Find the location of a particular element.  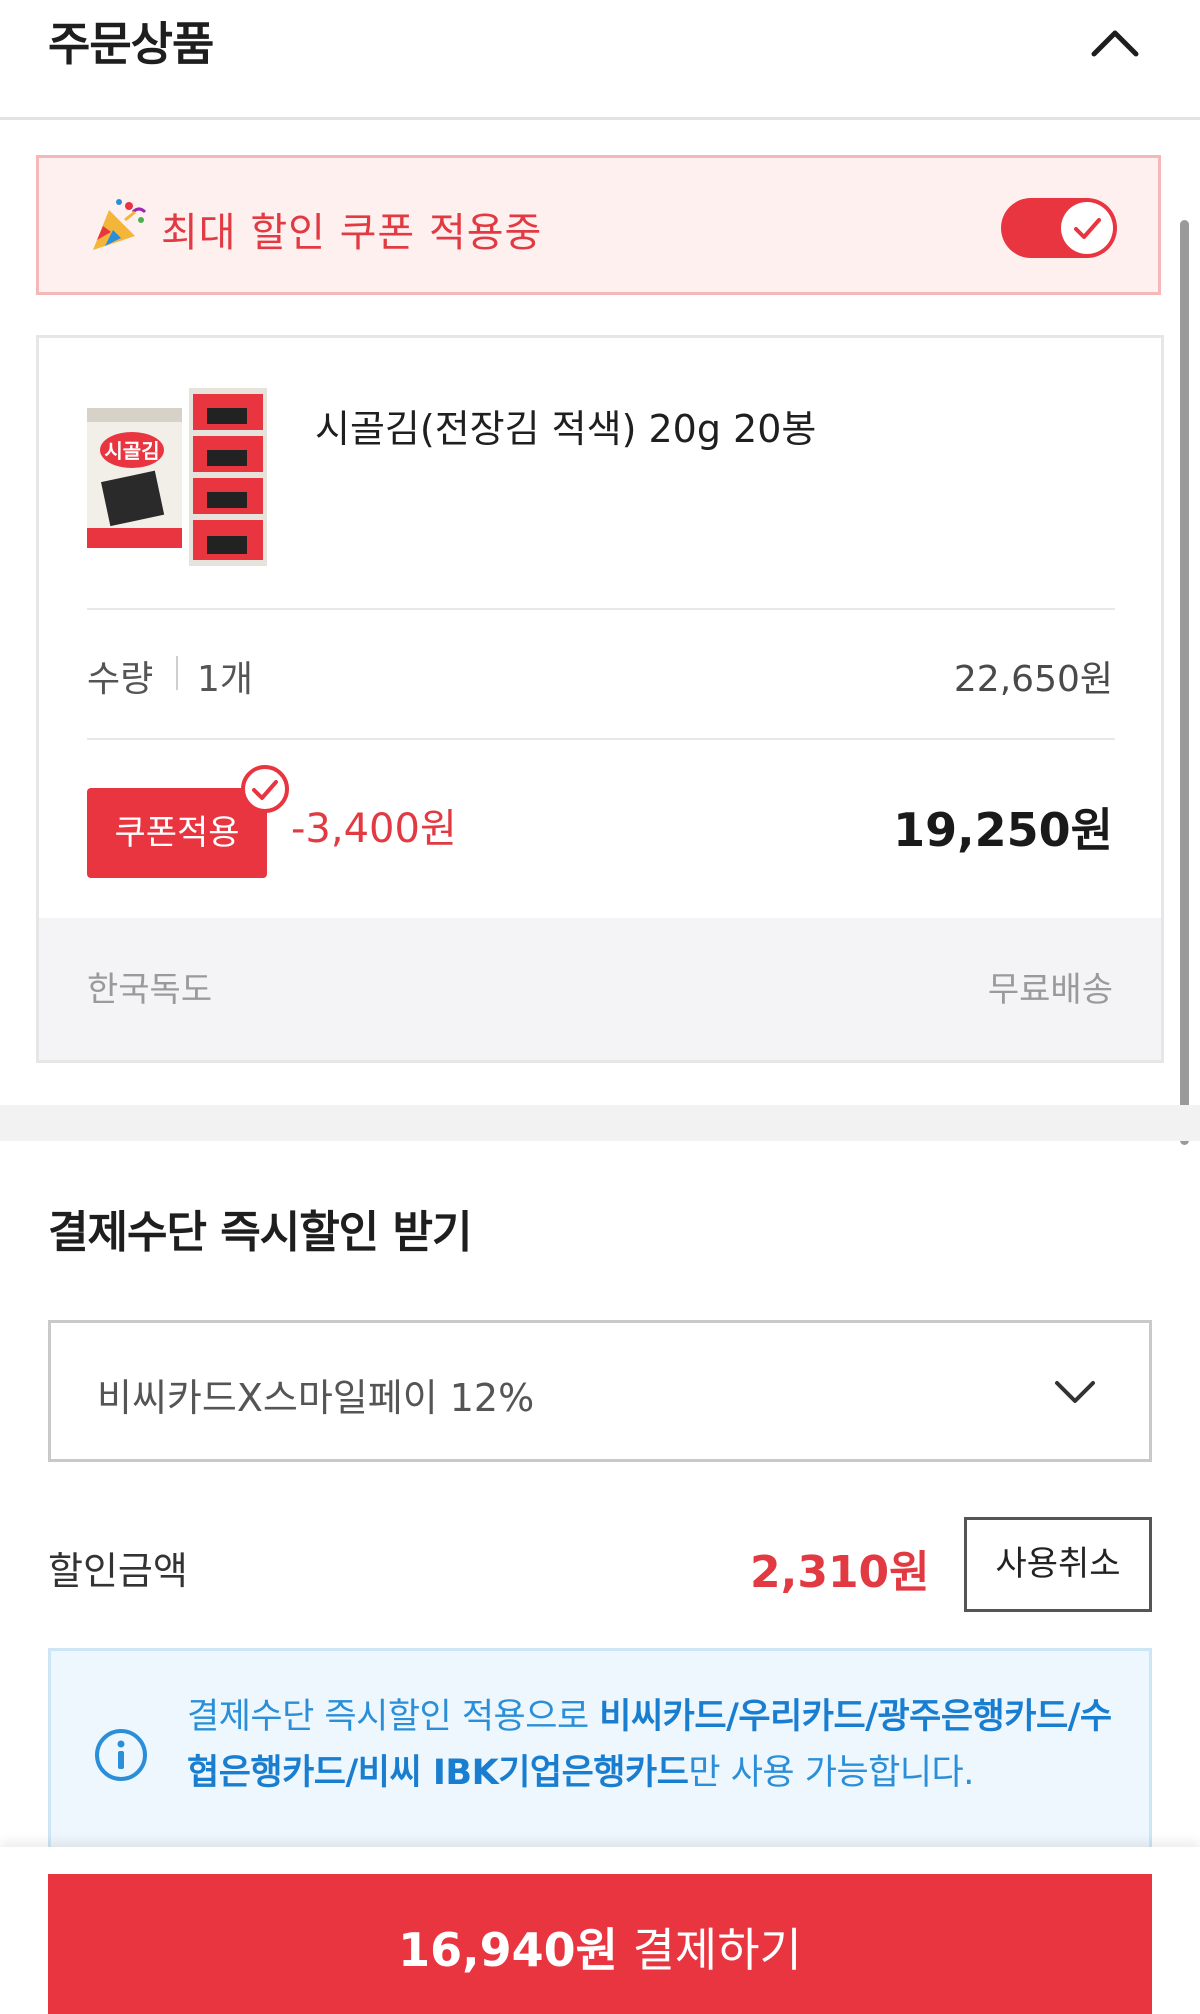

discount-amount-label: 할인금액 is located at coordinates (118, 1571).